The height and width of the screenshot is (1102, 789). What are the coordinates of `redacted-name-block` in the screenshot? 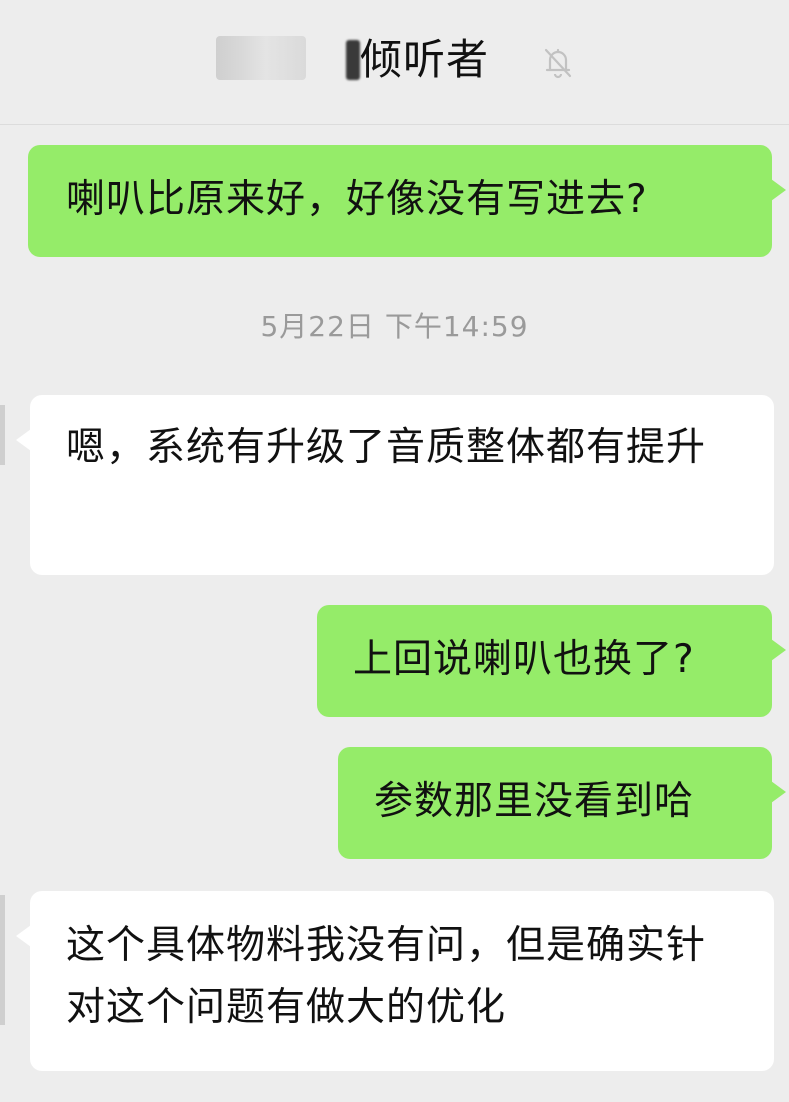 It's located at (261, 58).